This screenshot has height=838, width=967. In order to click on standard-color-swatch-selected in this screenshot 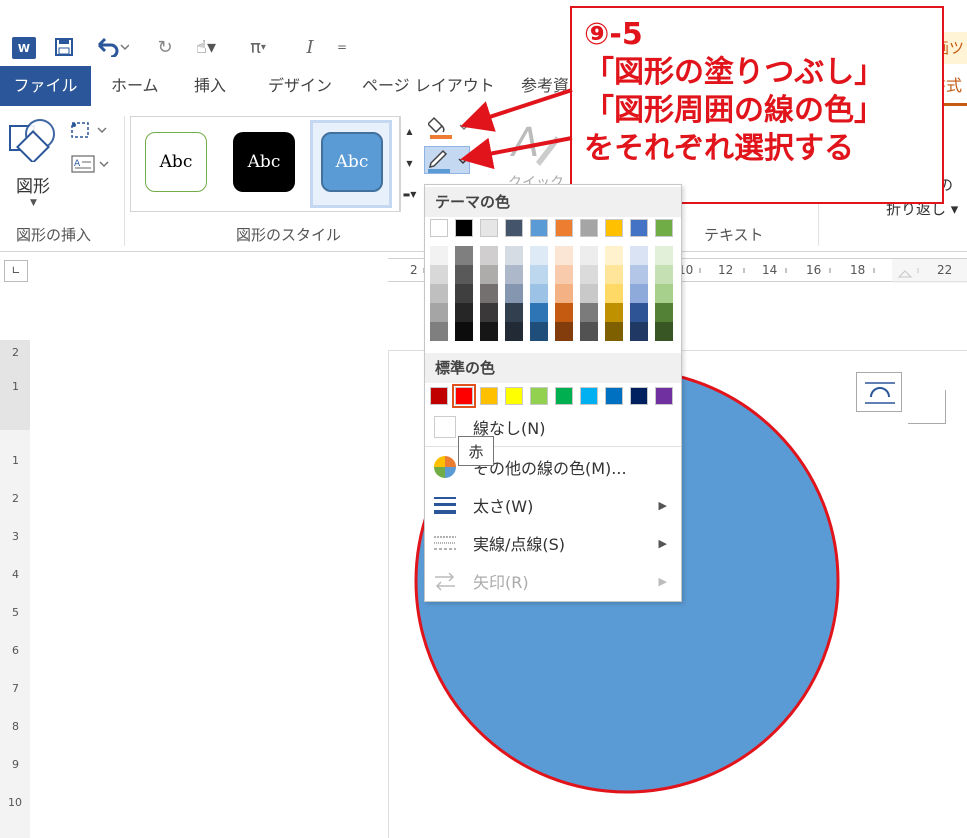, I will do `click(464, 396)`.